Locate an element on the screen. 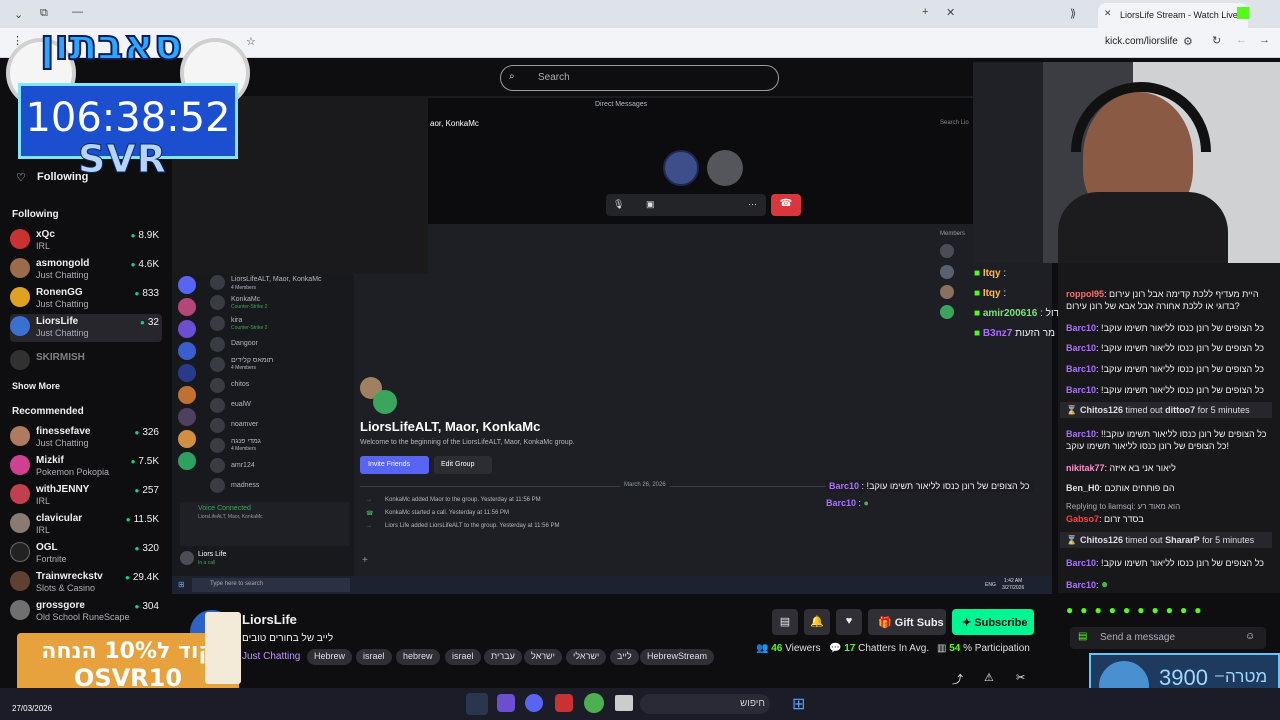  windows-start-icon: ⊞ is located at coordinates (801, 703).